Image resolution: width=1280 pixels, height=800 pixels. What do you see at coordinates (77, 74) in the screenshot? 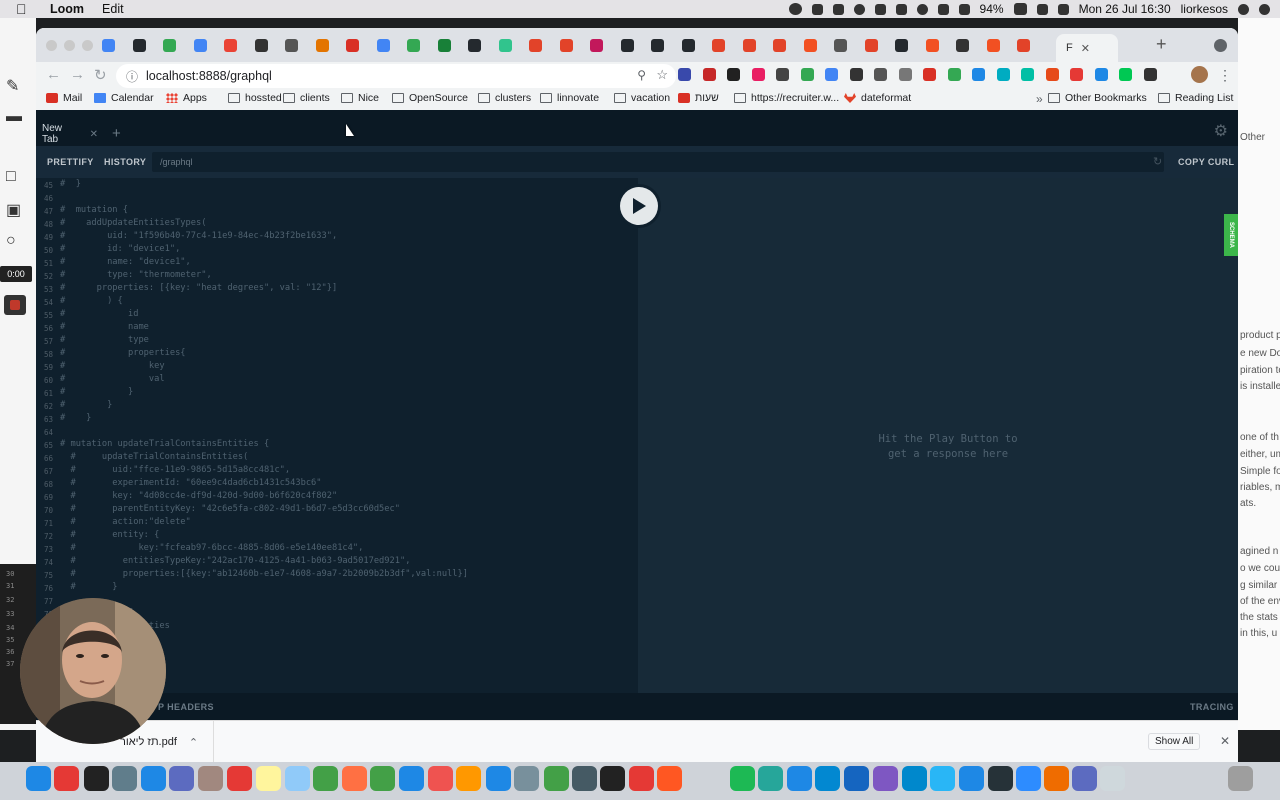
I see `forward-button: →` at bounding box center [77, 74].